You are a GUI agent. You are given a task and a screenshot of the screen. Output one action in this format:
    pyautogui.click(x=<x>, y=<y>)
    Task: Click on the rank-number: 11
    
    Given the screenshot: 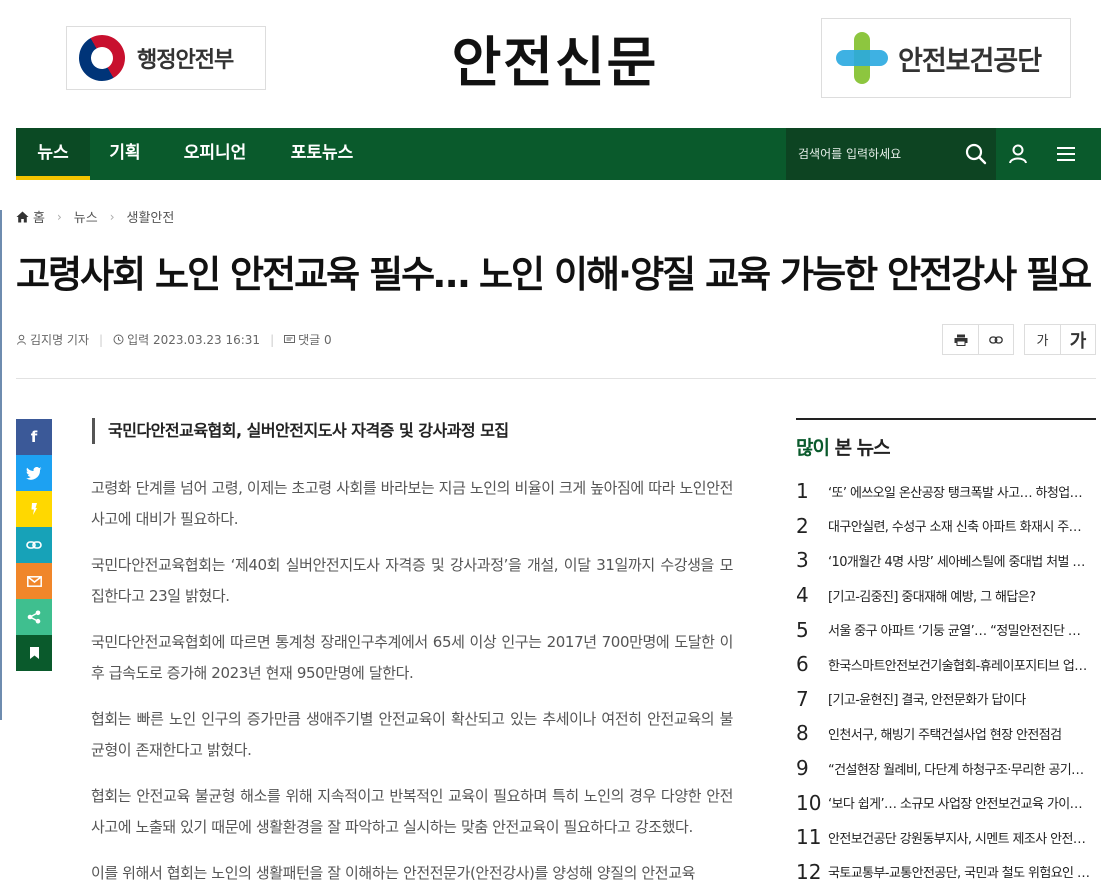 What is the action you would take?
    pyautogui.click(x=809, y=837)
    